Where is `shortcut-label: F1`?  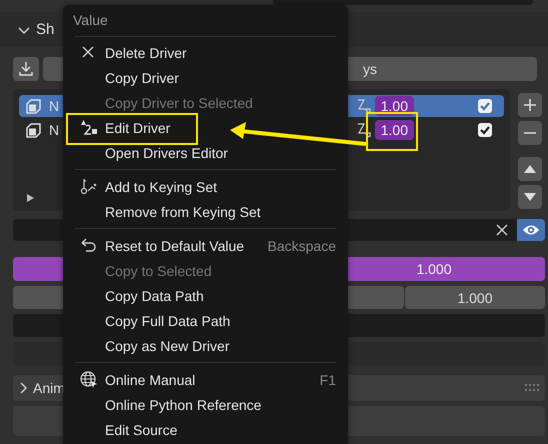 shortcut-label: F1 is located at coordinates (328, 380).